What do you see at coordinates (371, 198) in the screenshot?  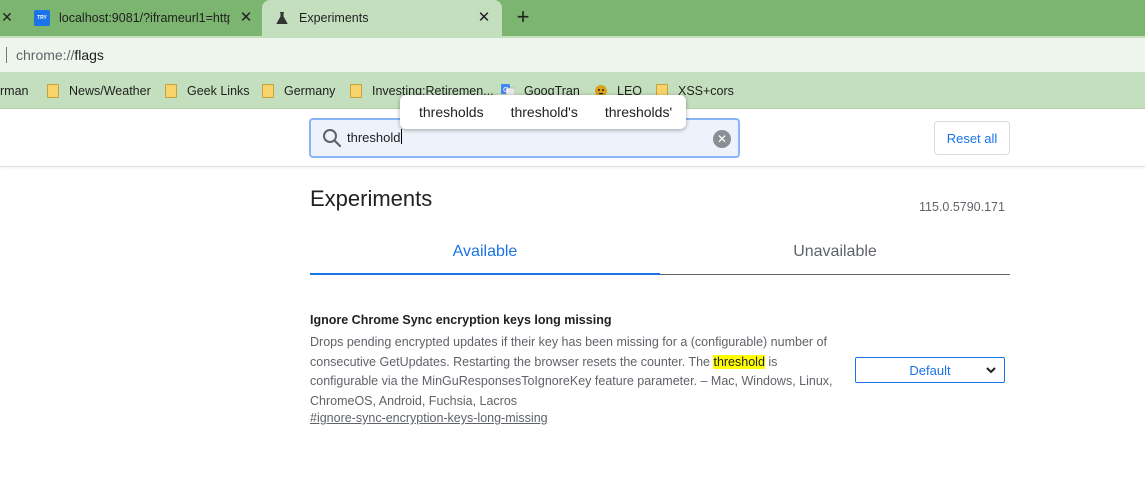 I see `page-title: Experiments` at bounding box center [371, 198].